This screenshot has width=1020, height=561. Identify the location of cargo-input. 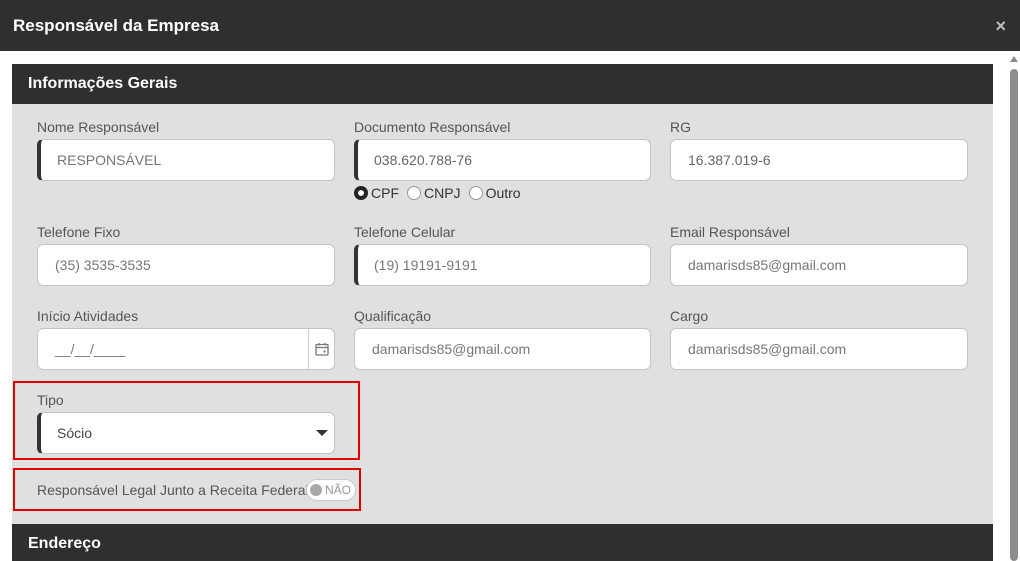
(819, 349).